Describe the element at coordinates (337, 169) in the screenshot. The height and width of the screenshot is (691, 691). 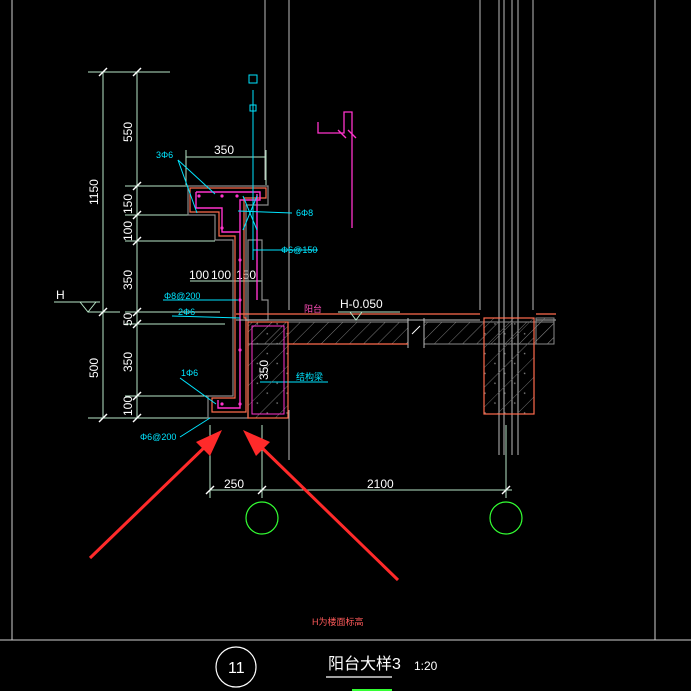
I see `magenta-bracket` at that location.